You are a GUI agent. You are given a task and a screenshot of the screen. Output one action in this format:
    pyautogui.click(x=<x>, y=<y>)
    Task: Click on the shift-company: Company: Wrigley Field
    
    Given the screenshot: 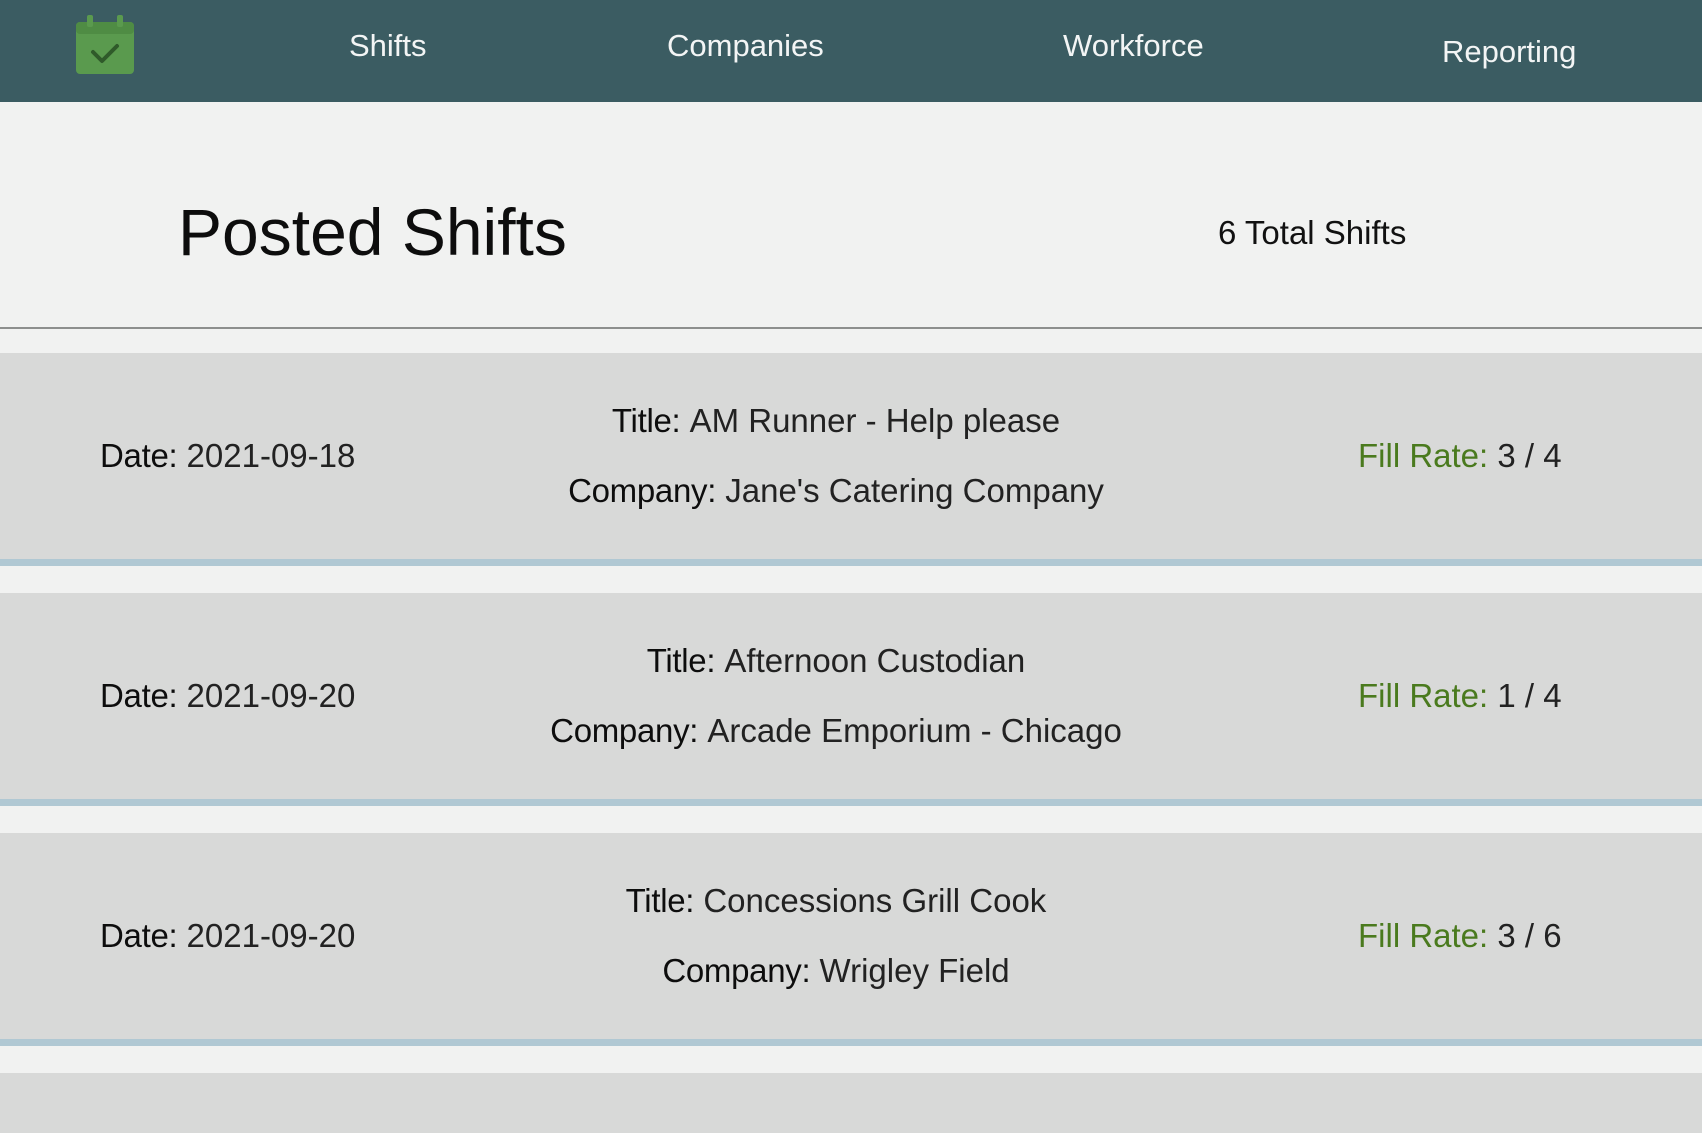 What is the action you would take?
    pyautogui.click(x=835, y=971)
    